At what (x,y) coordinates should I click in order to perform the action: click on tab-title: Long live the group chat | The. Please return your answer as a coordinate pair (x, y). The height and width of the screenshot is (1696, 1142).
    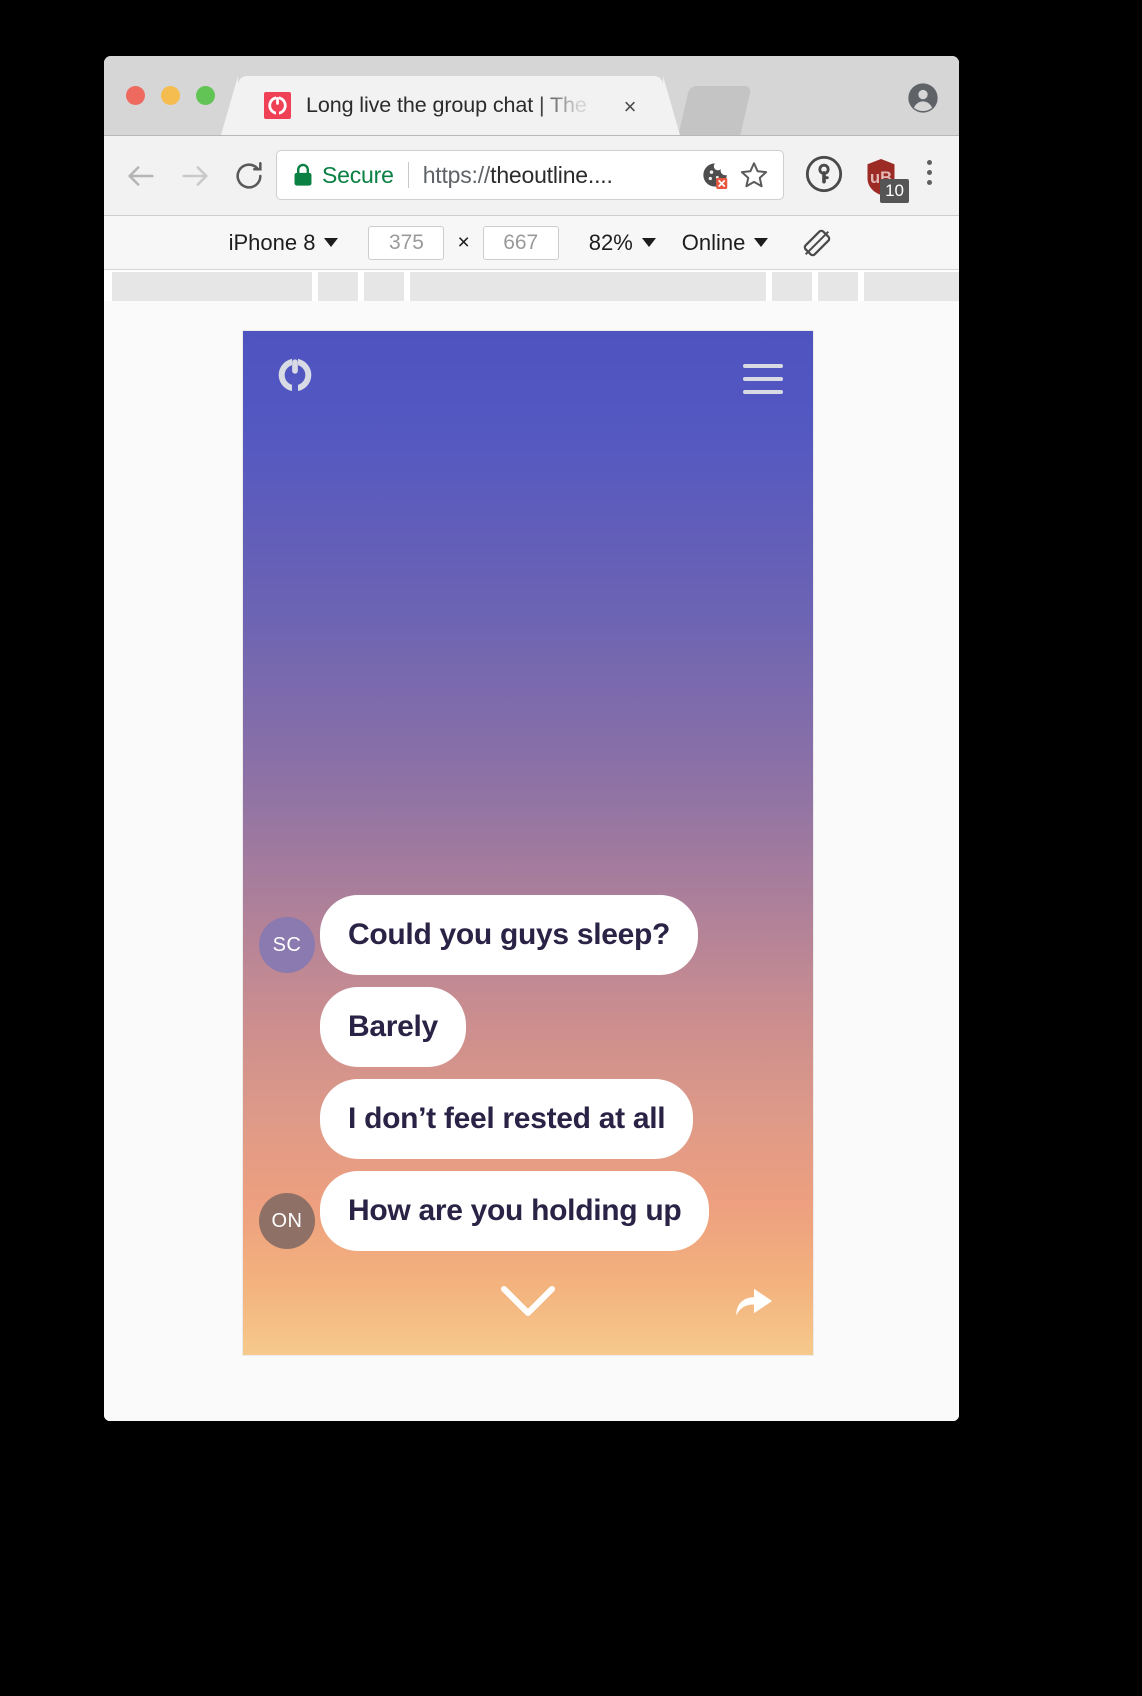
    Looking at the image, I should click on (446, 105).